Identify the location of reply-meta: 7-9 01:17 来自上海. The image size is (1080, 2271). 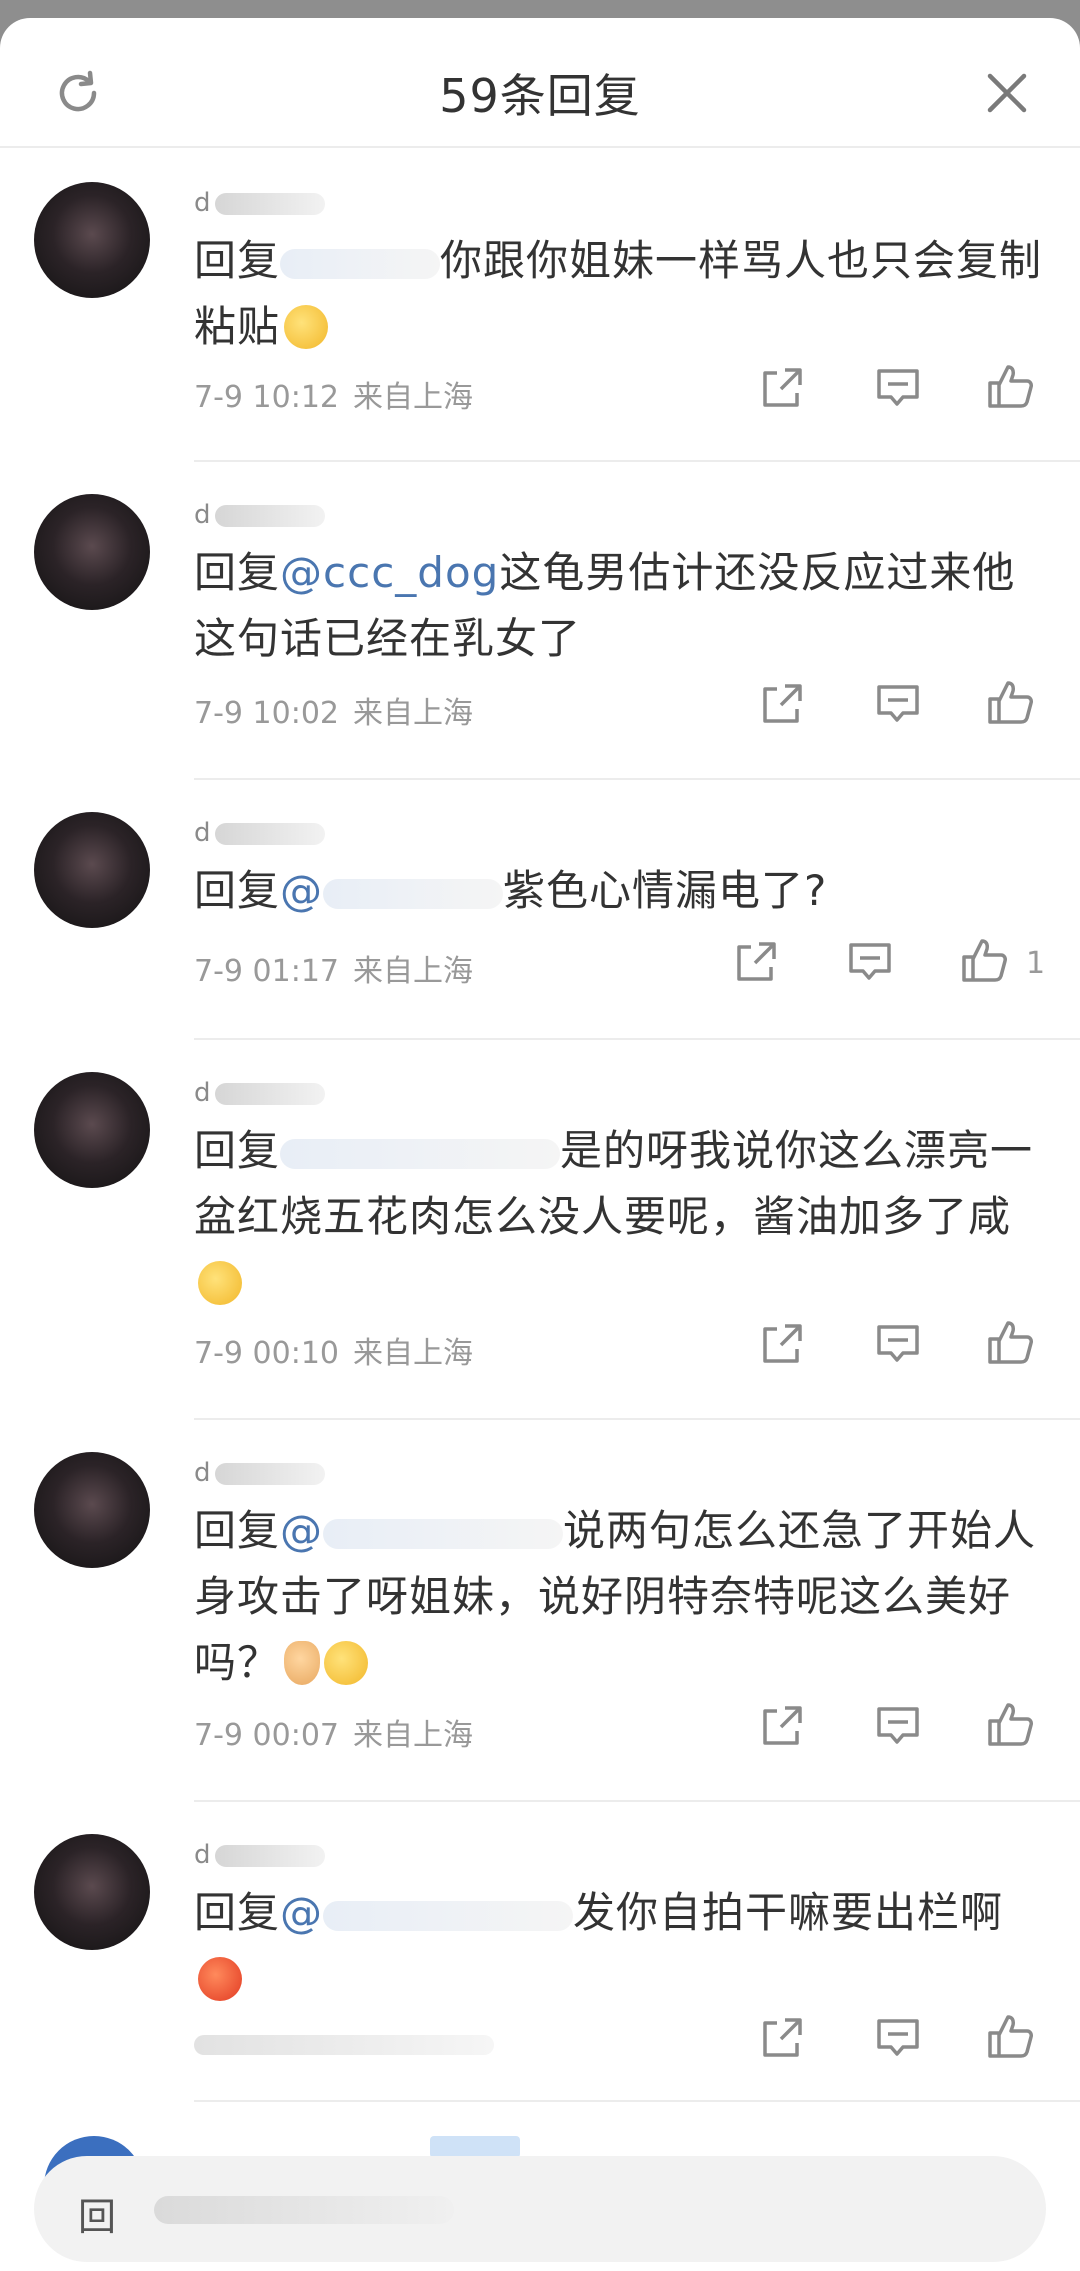
(333, 968).